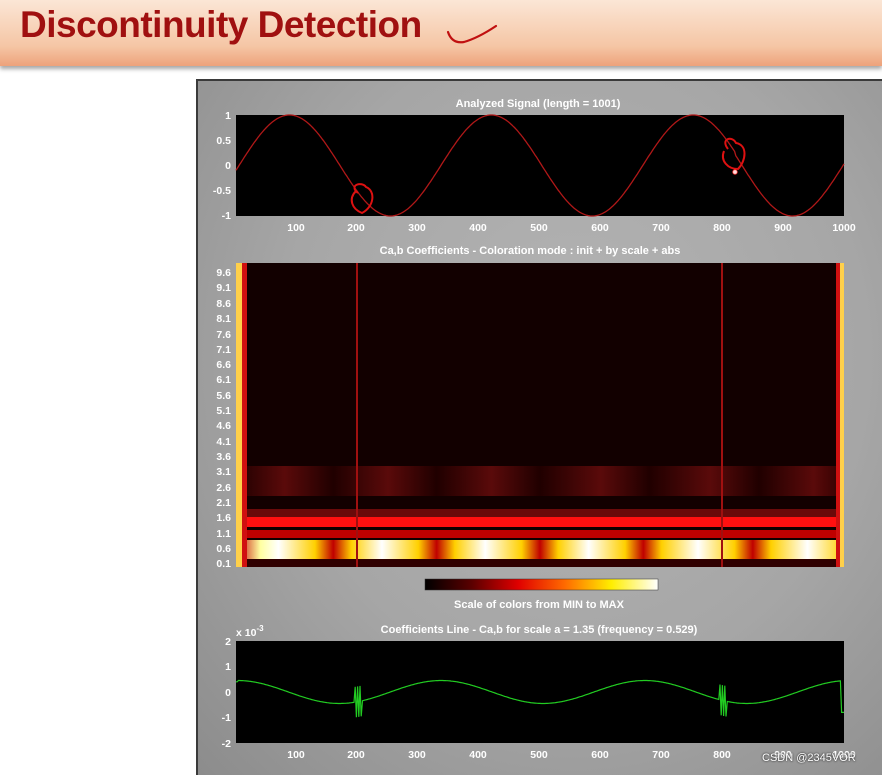 Image resolution: width=882 pixels, height=782 pixels. What do you see at coordinates (478, 755) in the screenshot?
I see `line-x-tick: 400` at bounding box center [478, 755].